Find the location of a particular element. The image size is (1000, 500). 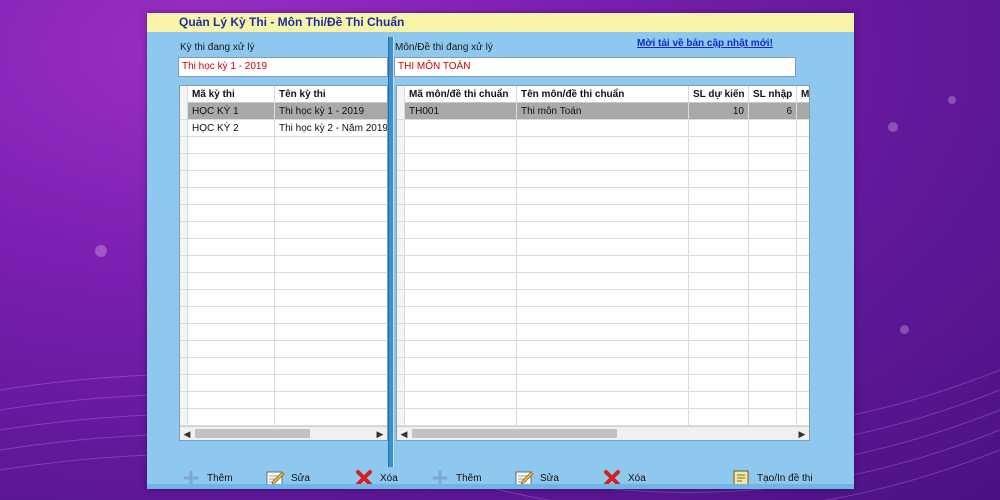

column-header-subject-code: Mã môn/đề thi chuẩn is located at coordinates (461, 94).